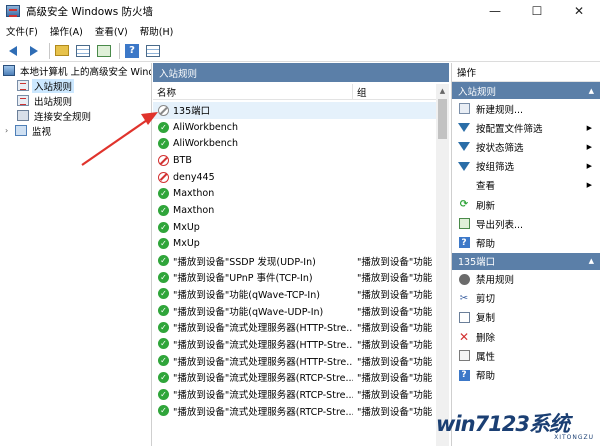  What do you see at coordinates (13, 51) in the screenshot?
I see `back-button` at bounding box center [13, 51].